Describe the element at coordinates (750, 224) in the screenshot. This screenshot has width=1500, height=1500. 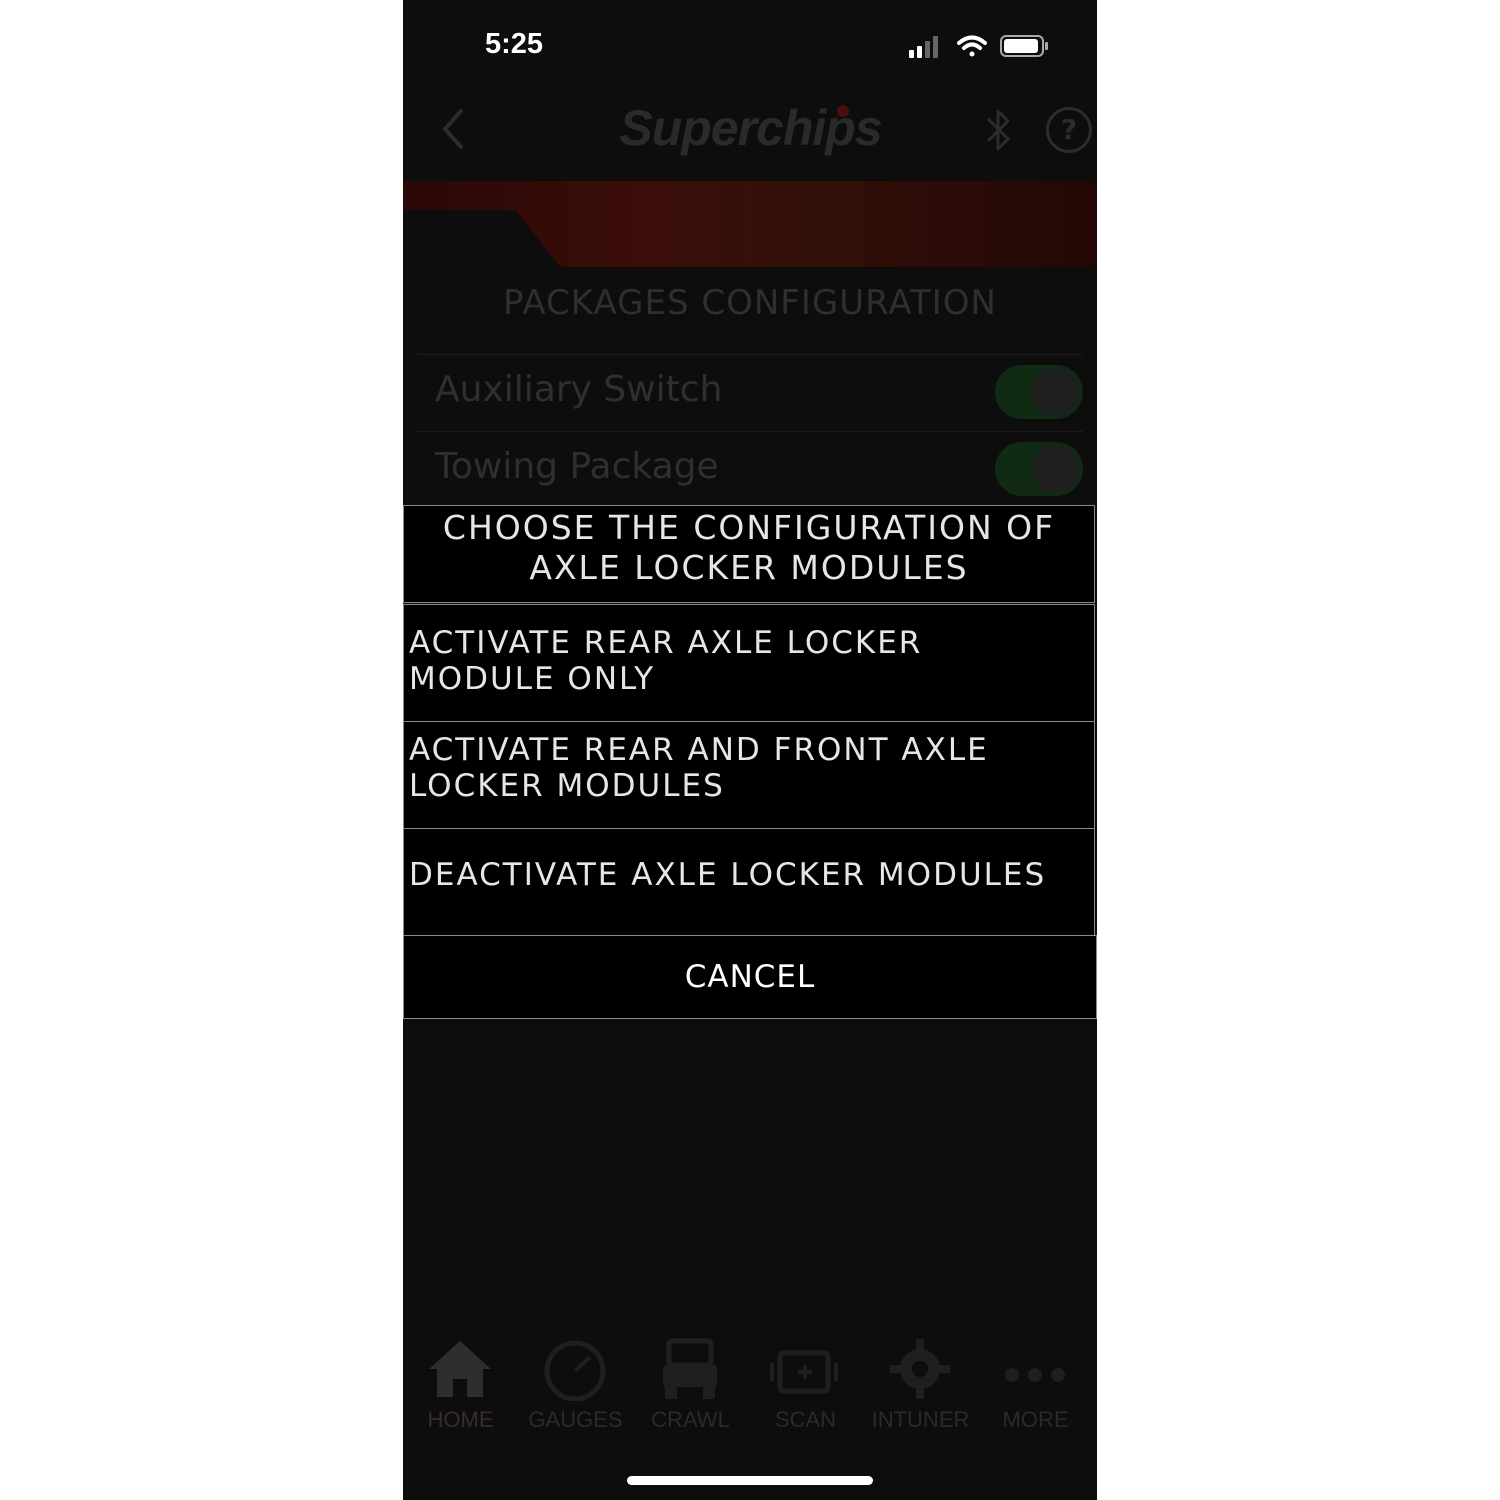
I see `hero-banner` at that location.